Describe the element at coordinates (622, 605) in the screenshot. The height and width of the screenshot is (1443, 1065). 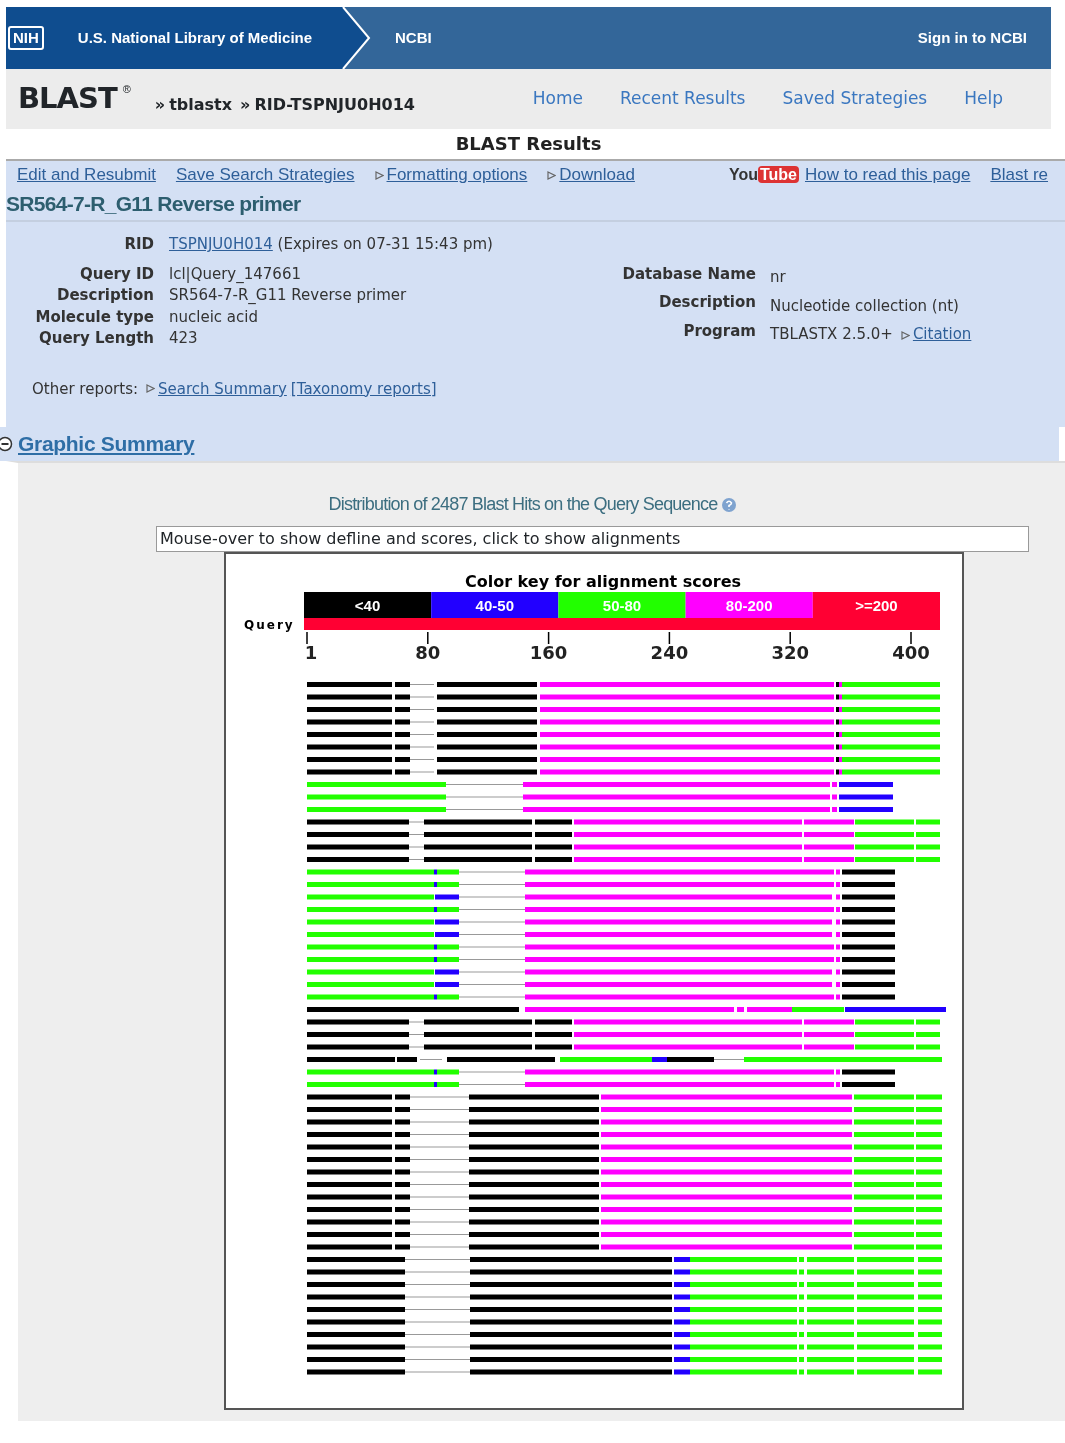
I see `color-key-segment: 50-80` at that location.